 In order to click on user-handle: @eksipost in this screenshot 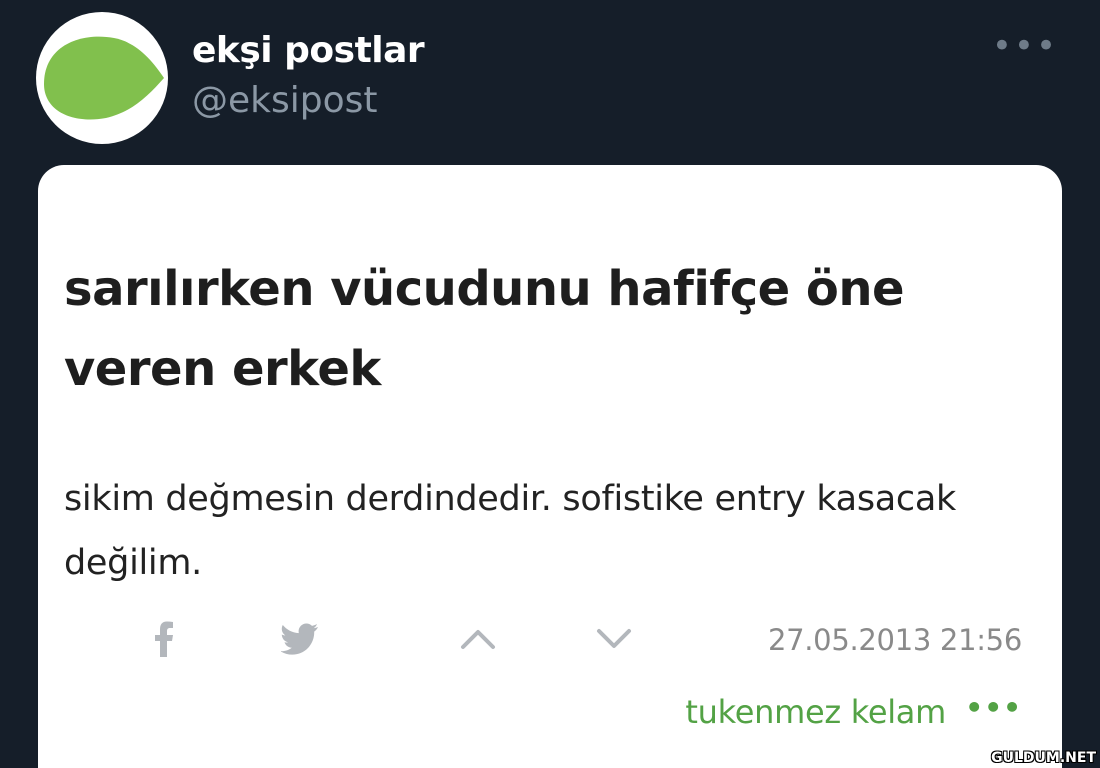, I will do `click(285, 100)`.